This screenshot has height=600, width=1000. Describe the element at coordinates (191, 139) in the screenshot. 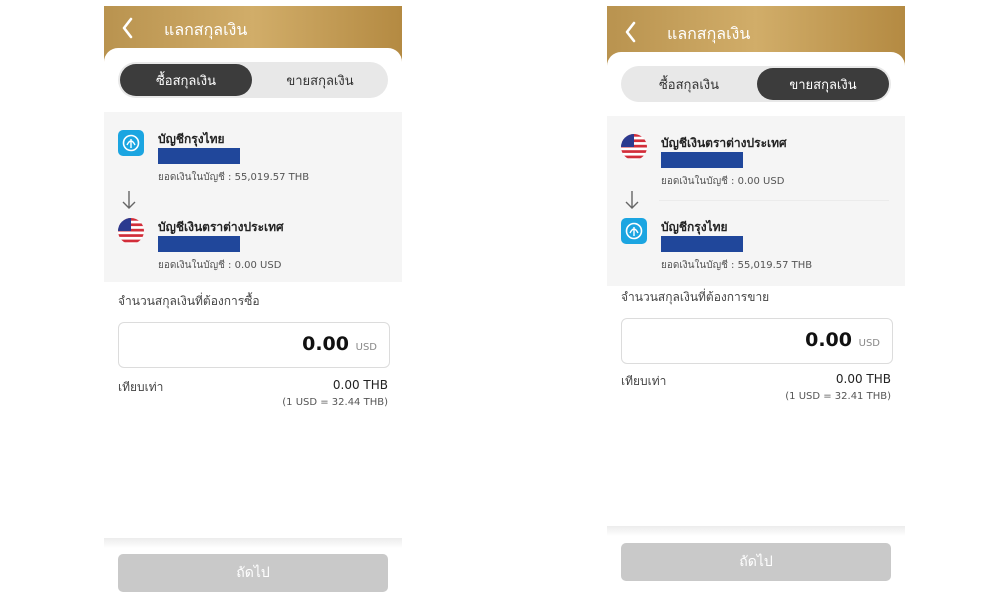

I see `from-account-name: บัญชีกรุงไทย` at that location.